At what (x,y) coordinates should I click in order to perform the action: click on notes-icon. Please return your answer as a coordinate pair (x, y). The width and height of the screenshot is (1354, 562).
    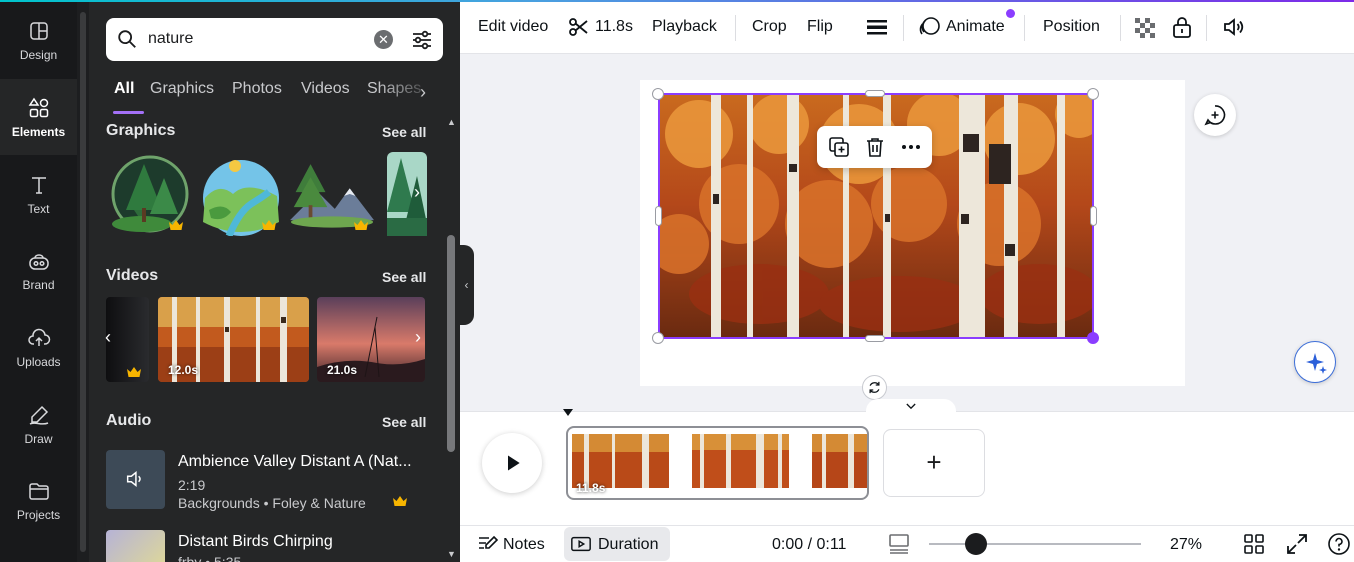
    Looking at the image, I should click on (488, 544).